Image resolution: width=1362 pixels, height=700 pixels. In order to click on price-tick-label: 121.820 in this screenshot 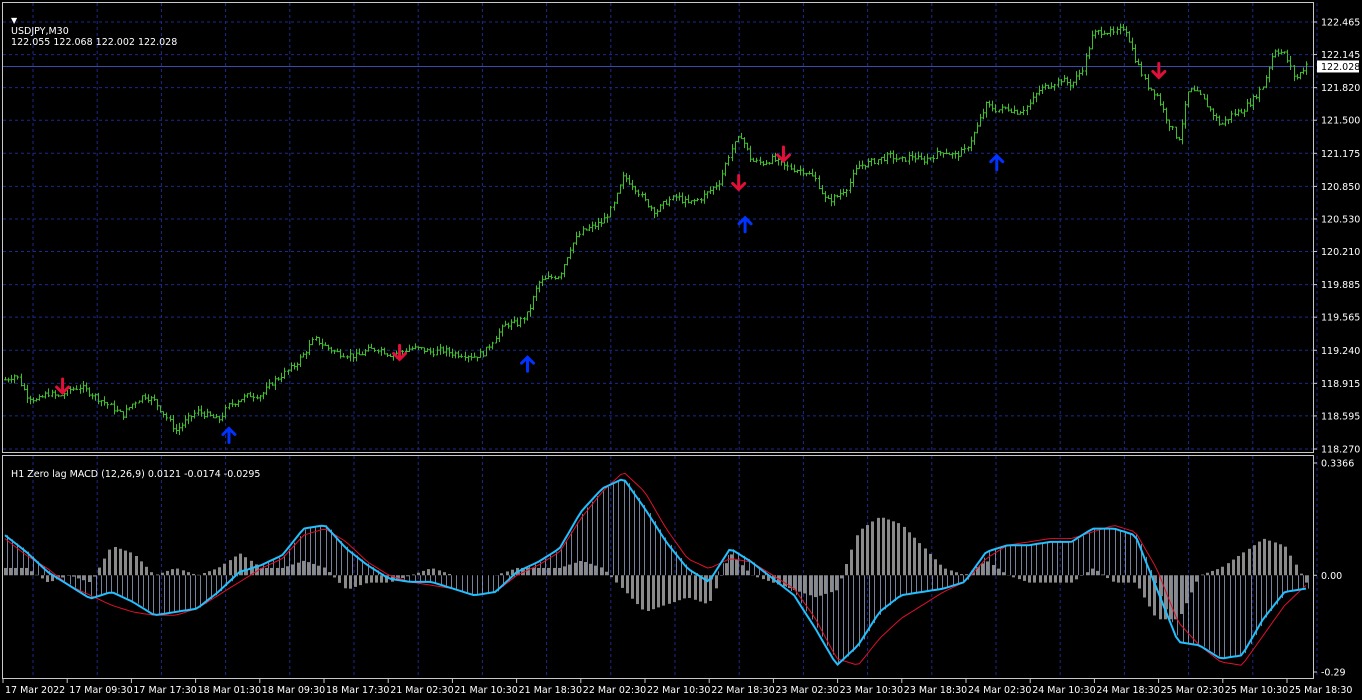, I will do `click(1340, 88)`.